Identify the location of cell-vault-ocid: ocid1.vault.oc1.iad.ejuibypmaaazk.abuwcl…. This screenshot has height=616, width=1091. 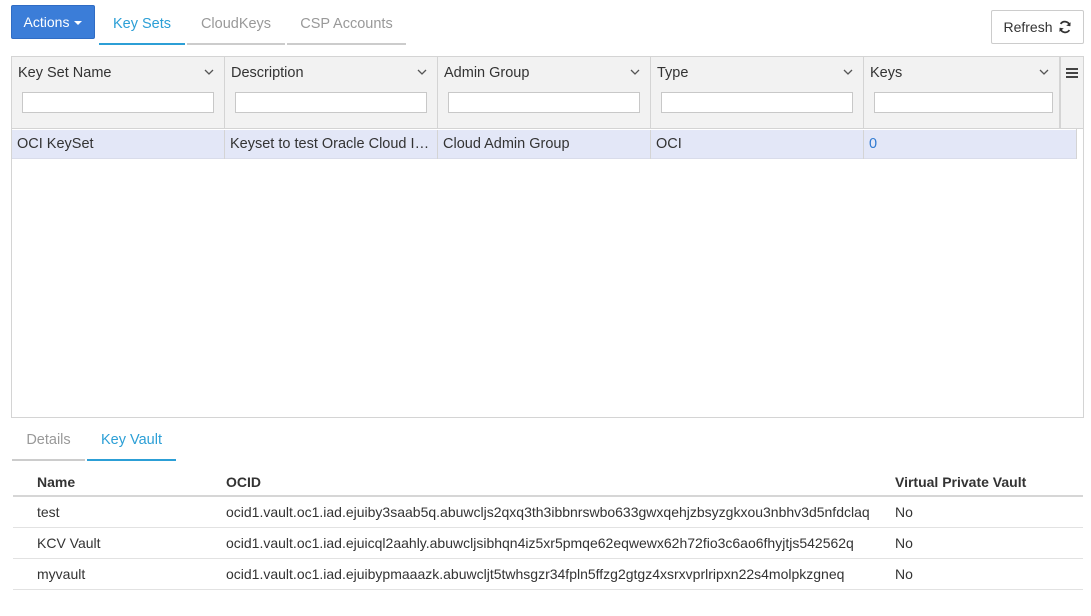
(535, 574).